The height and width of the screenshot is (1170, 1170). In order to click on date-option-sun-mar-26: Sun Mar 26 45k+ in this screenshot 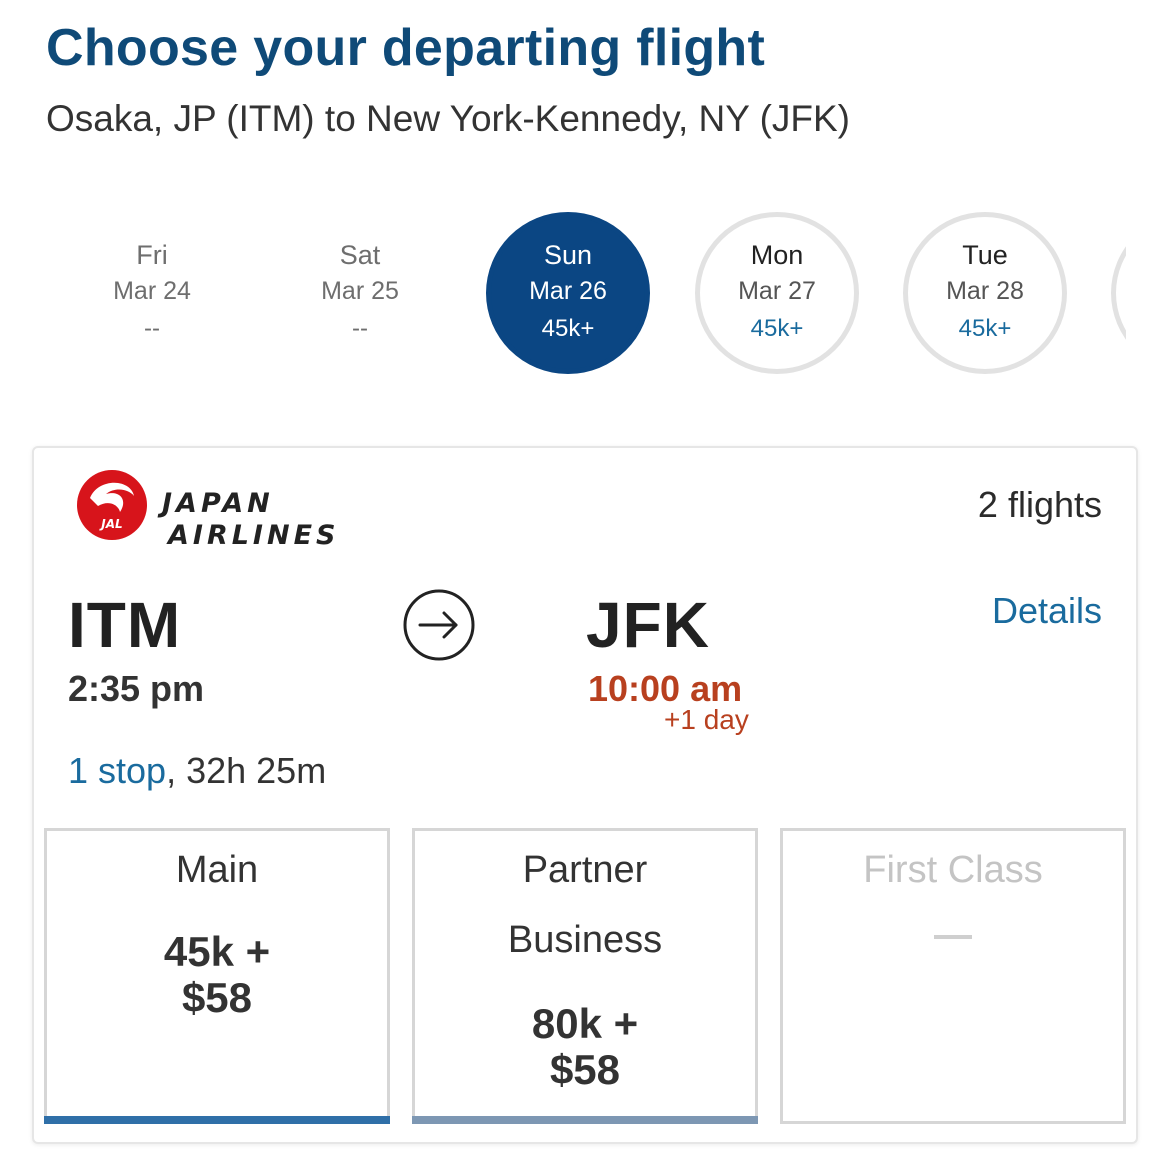, I will do `click(568, 293)`.